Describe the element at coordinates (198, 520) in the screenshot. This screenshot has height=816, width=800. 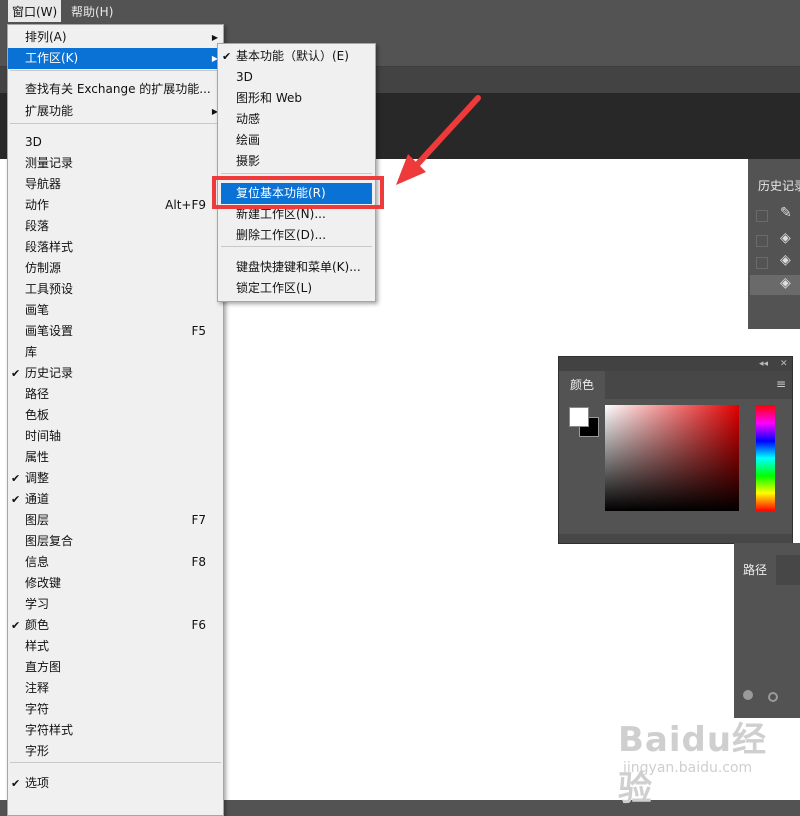
I see `menu-item-shortcut: F7` at that location.